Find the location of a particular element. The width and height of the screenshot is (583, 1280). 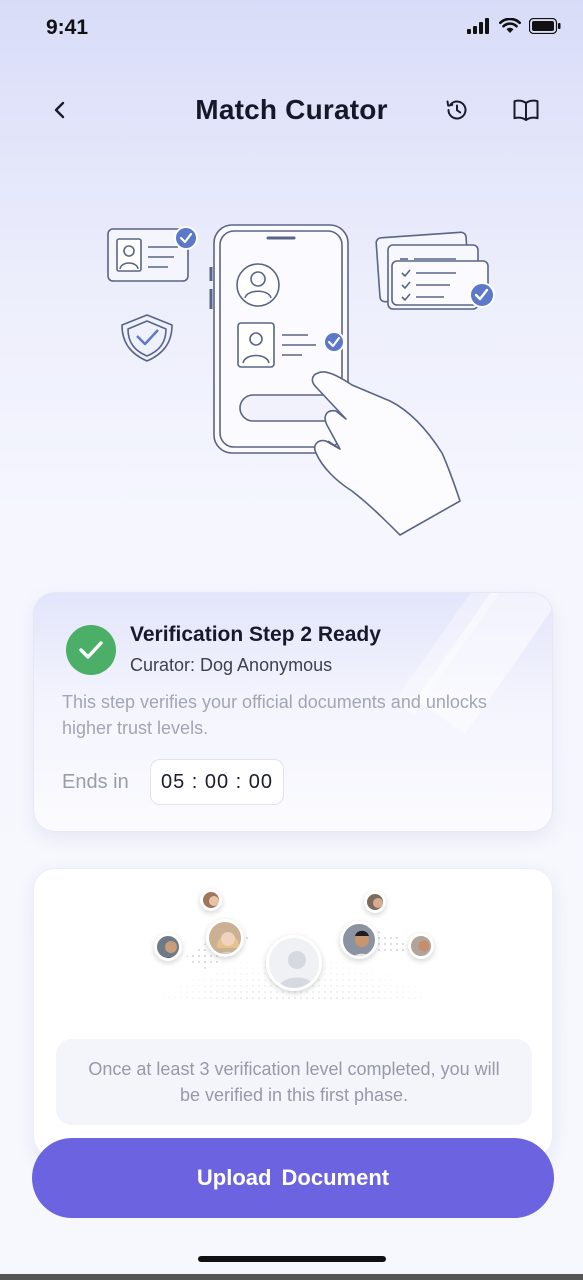

status-time: 9:41 is located at coordinates (67, 27).